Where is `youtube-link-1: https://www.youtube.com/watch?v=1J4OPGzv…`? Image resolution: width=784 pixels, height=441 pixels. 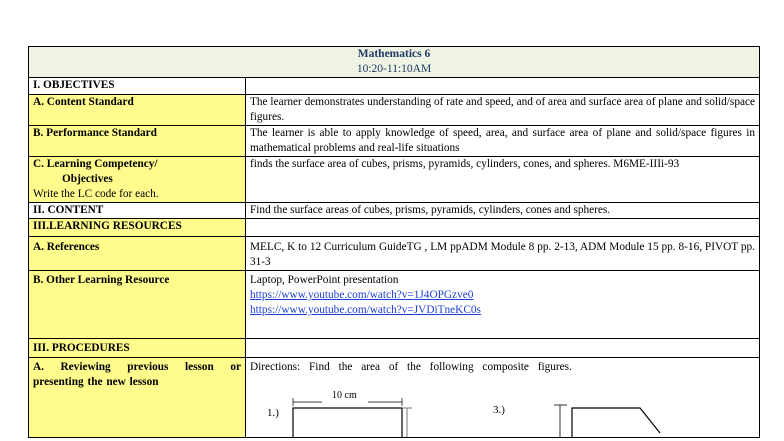 youtube-link-1: https://www.youtube.com/watch?v=1J4OPGzv… is located at coordinates (502, 295).